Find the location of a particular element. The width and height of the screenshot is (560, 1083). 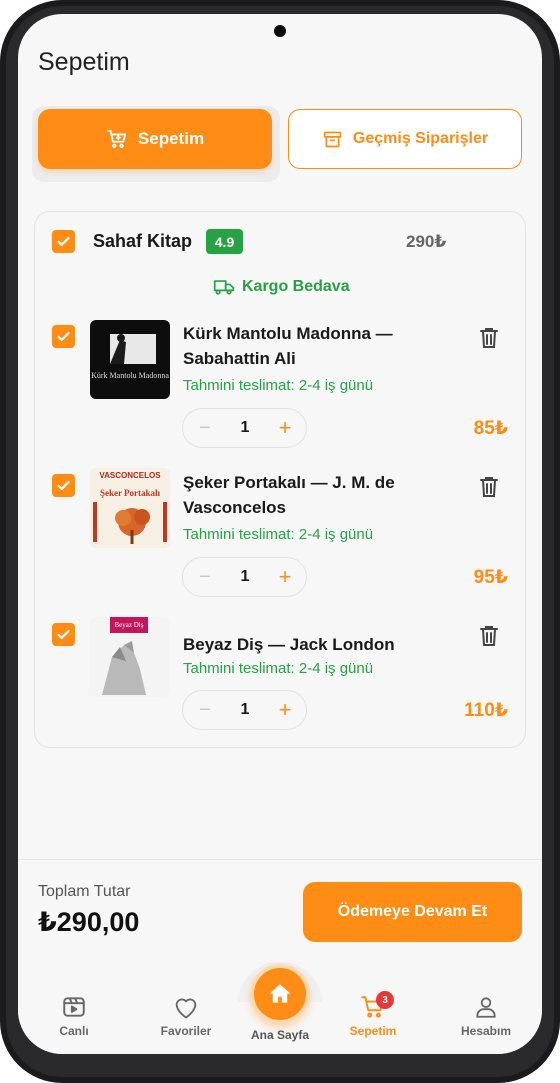

nav-label: Sepetim is located at coordinates (373, 1031).